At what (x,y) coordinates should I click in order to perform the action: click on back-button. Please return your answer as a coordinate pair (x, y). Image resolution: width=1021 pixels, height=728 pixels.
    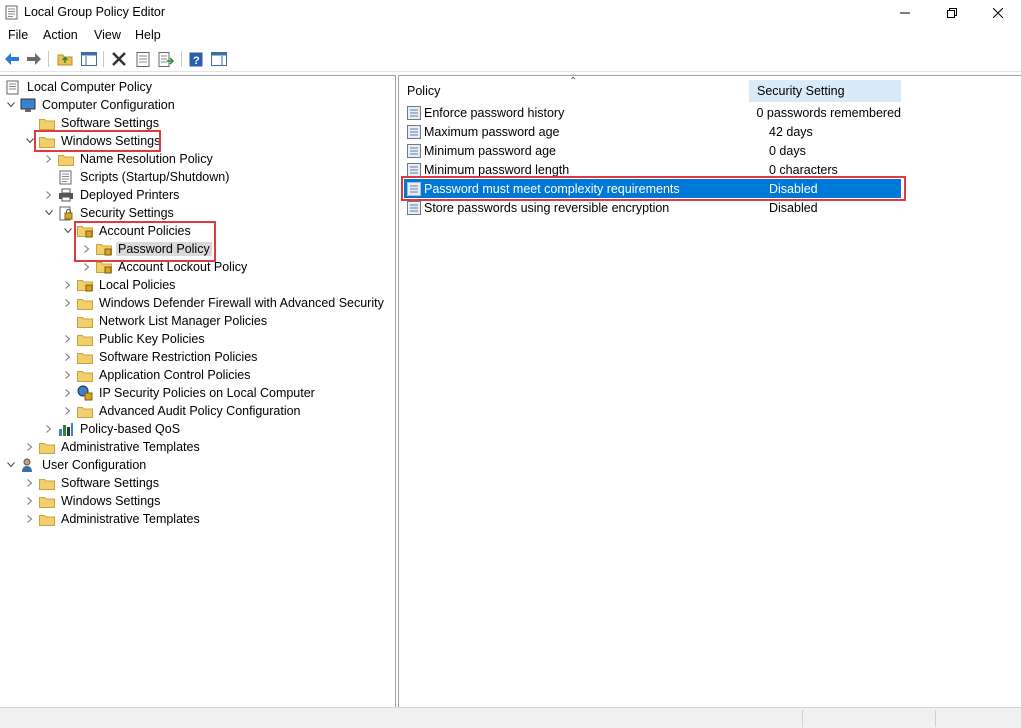
    Looking at the image, I should click on (12, 59).